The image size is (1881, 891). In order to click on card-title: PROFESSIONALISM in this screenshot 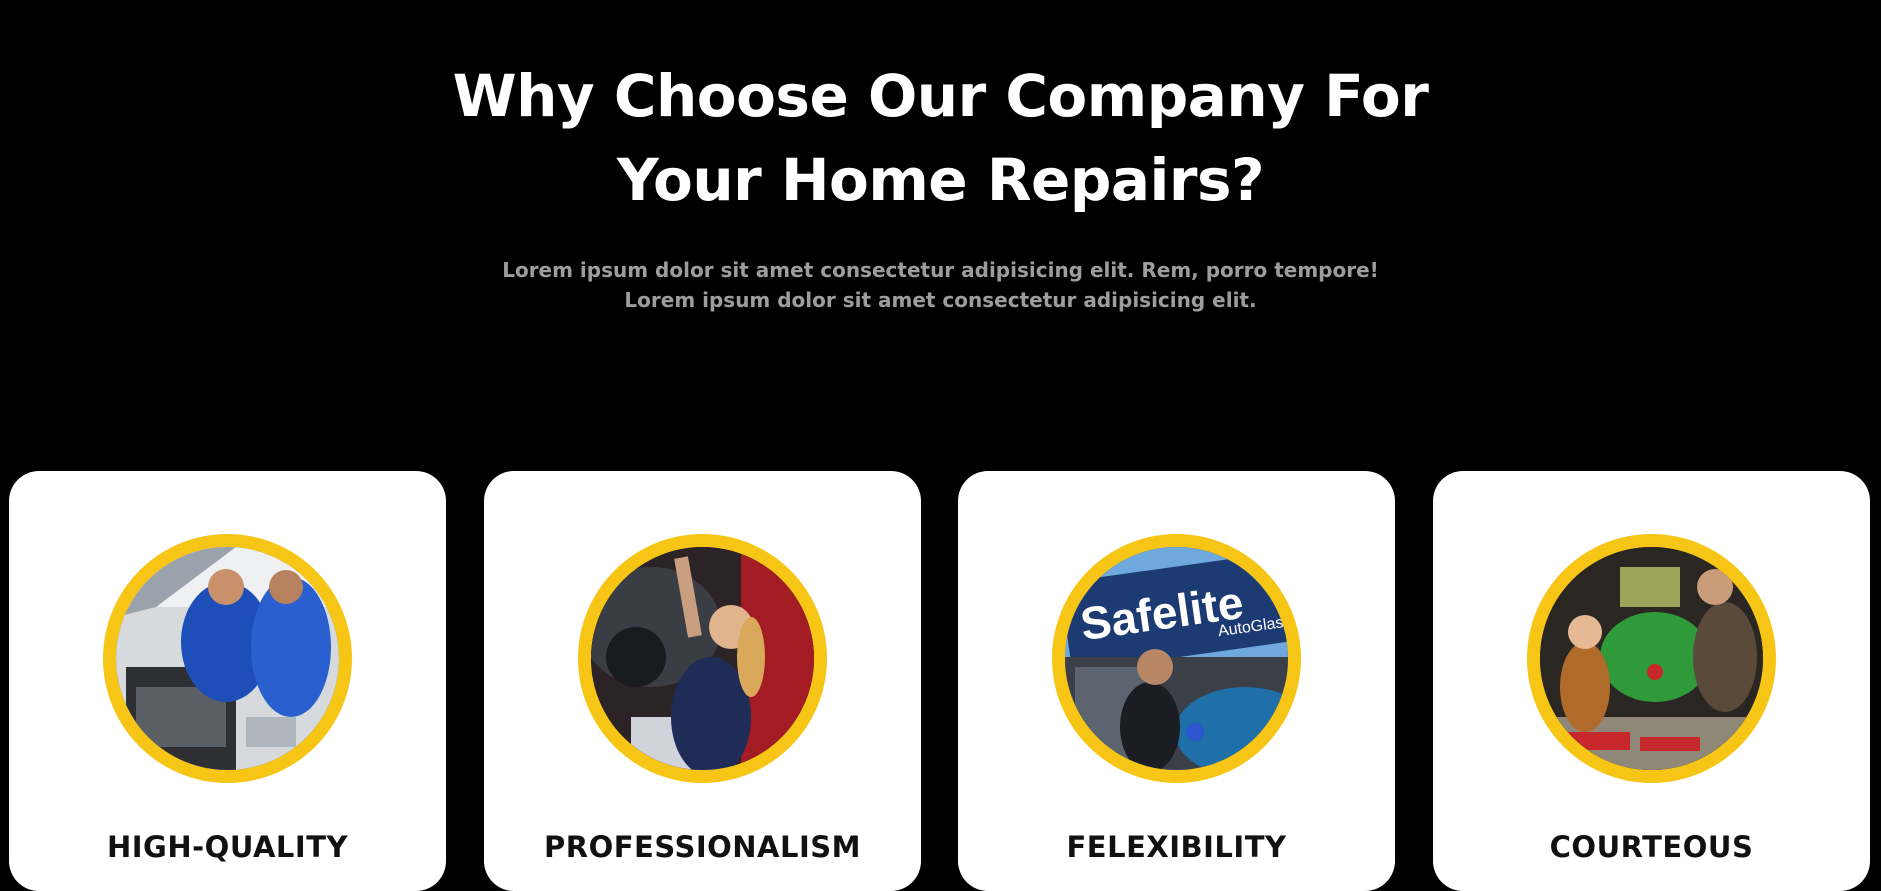, I will do `click(702, 847)`.